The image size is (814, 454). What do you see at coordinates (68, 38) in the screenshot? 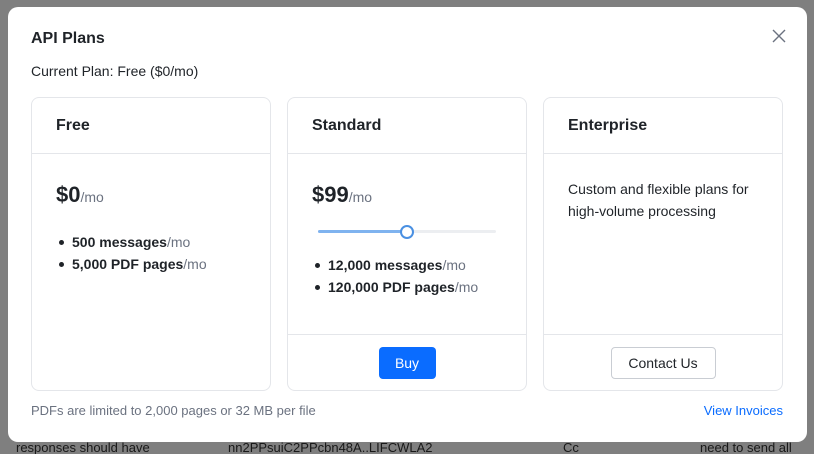
I see `modal-title: API Plans` at bounding box center [68, 38].